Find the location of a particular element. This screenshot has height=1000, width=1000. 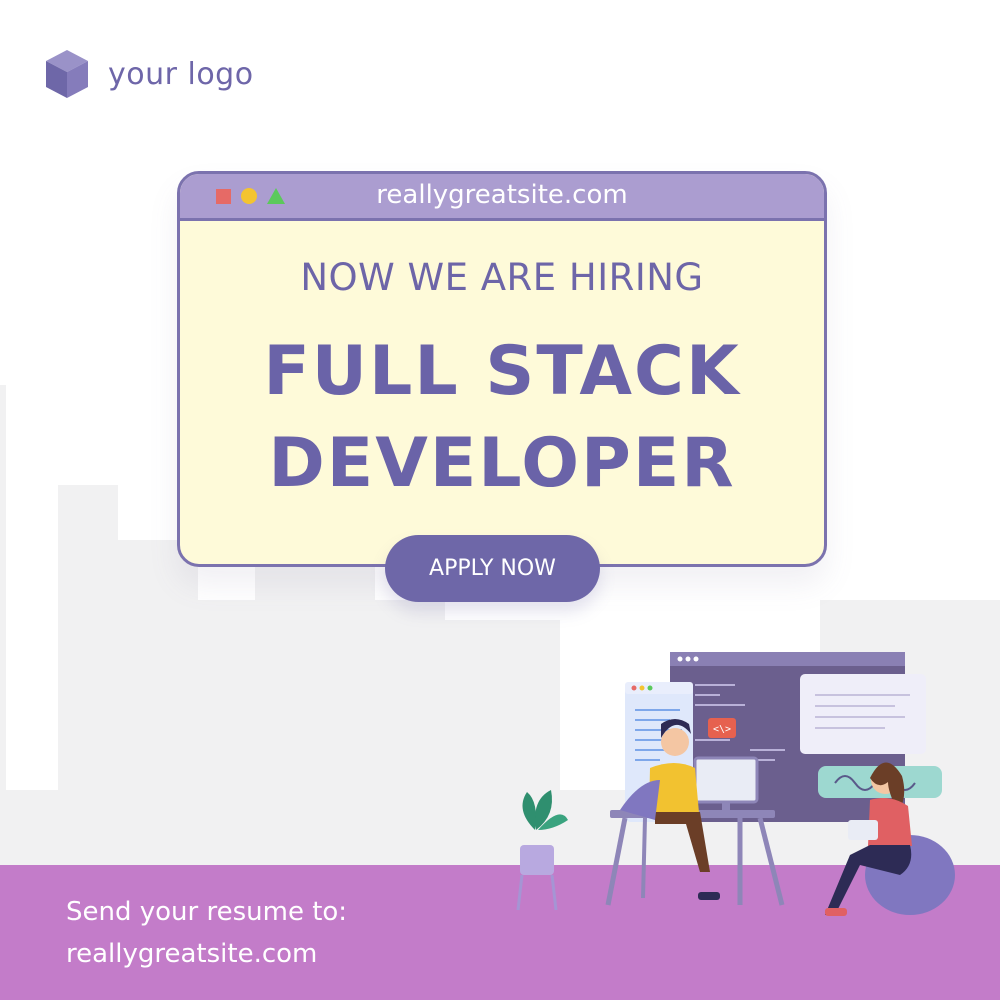

logo: your logo is located at coordinates (149, 74).